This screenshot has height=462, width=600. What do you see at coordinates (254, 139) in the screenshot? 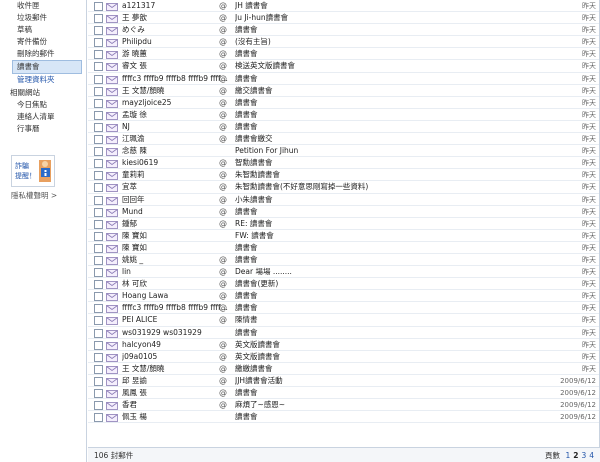
I see `subject: 讀書會繳交` at bounding box center [254, 139].